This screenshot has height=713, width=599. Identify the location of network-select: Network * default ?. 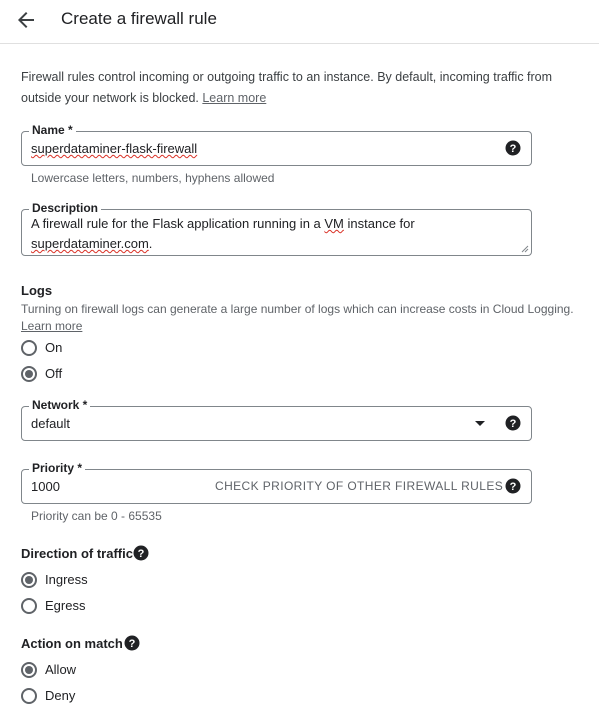
(276, 419).